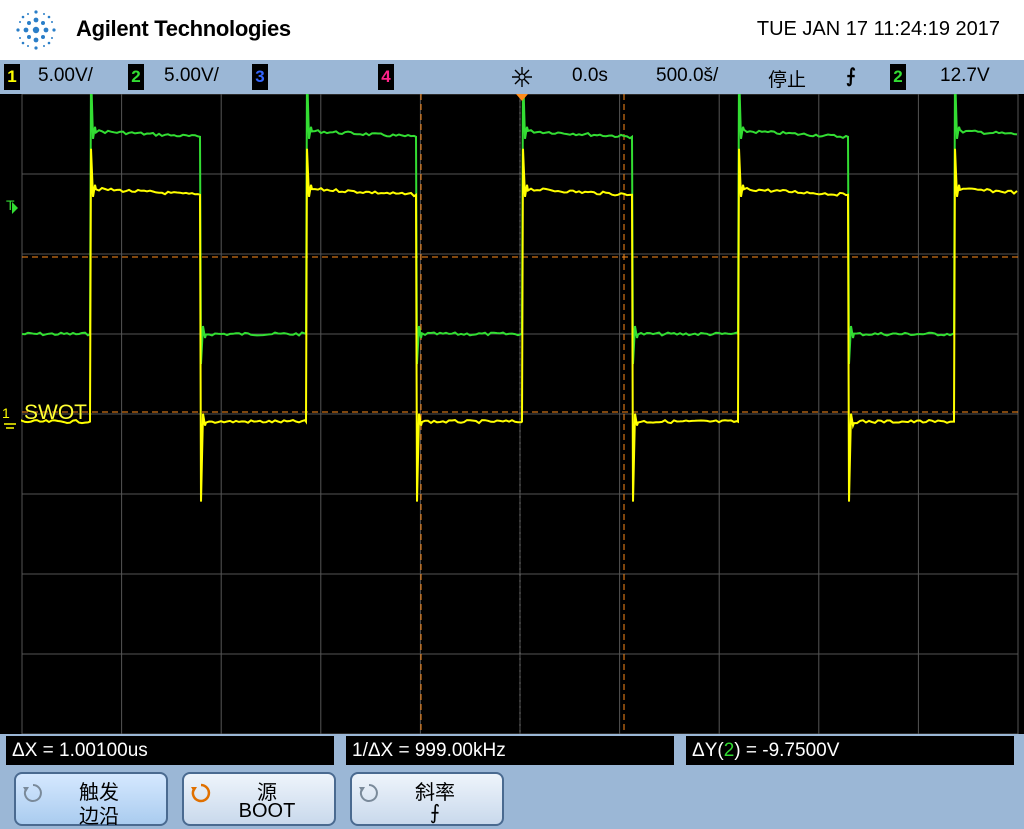 Image resolution: width=1024 pixels, height=829 pixels. I want to click on trigger-level: 12.7V, so click(965, 75).